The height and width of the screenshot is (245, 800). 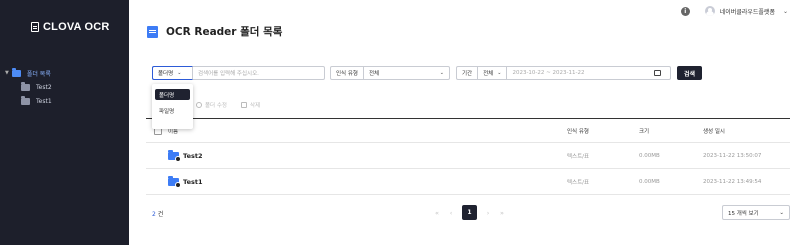 What do you see at coordinates (743, 213) in the screenshot?
I see `per-page-value: 15 개씩 보기` at bounding box center [743, 213].